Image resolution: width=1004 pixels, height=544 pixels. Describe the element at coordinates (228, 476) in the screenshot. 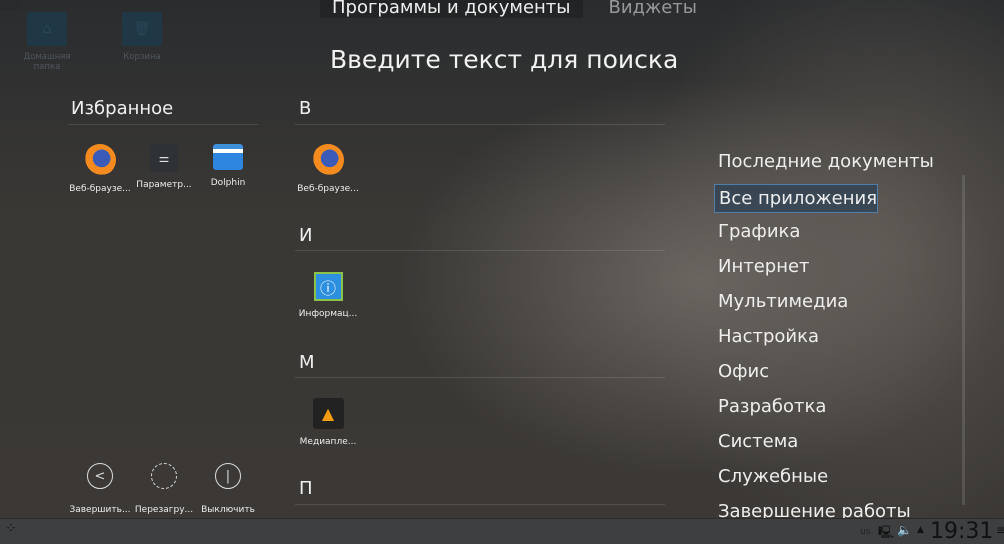

I see `power-icon: |` at that location.